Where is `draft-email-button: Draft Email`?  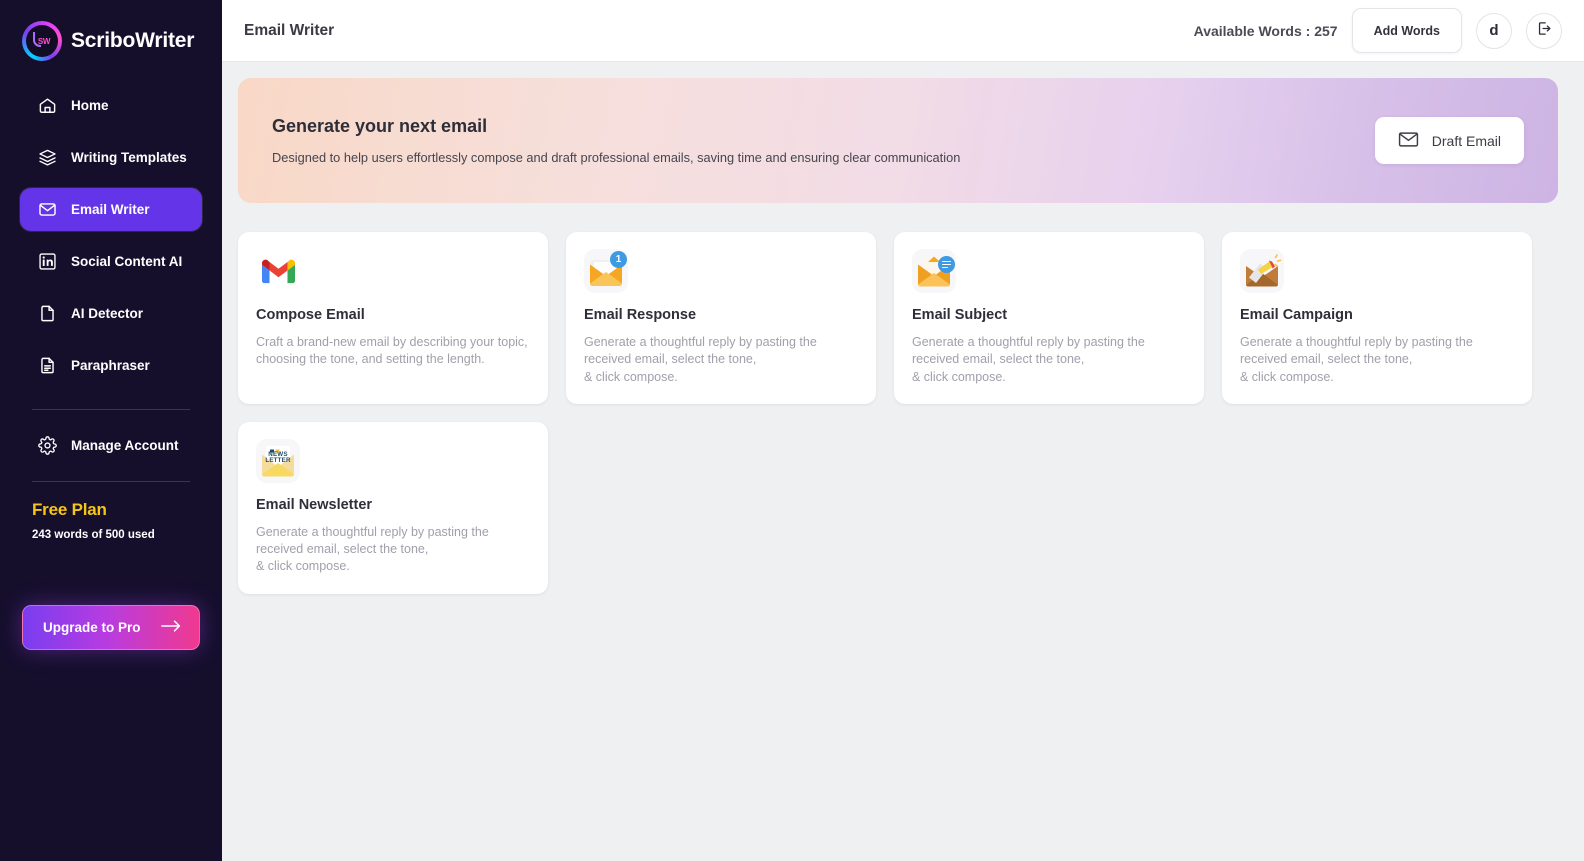 draft-email-button: Draft Email is located at coordinates (1449, 140).